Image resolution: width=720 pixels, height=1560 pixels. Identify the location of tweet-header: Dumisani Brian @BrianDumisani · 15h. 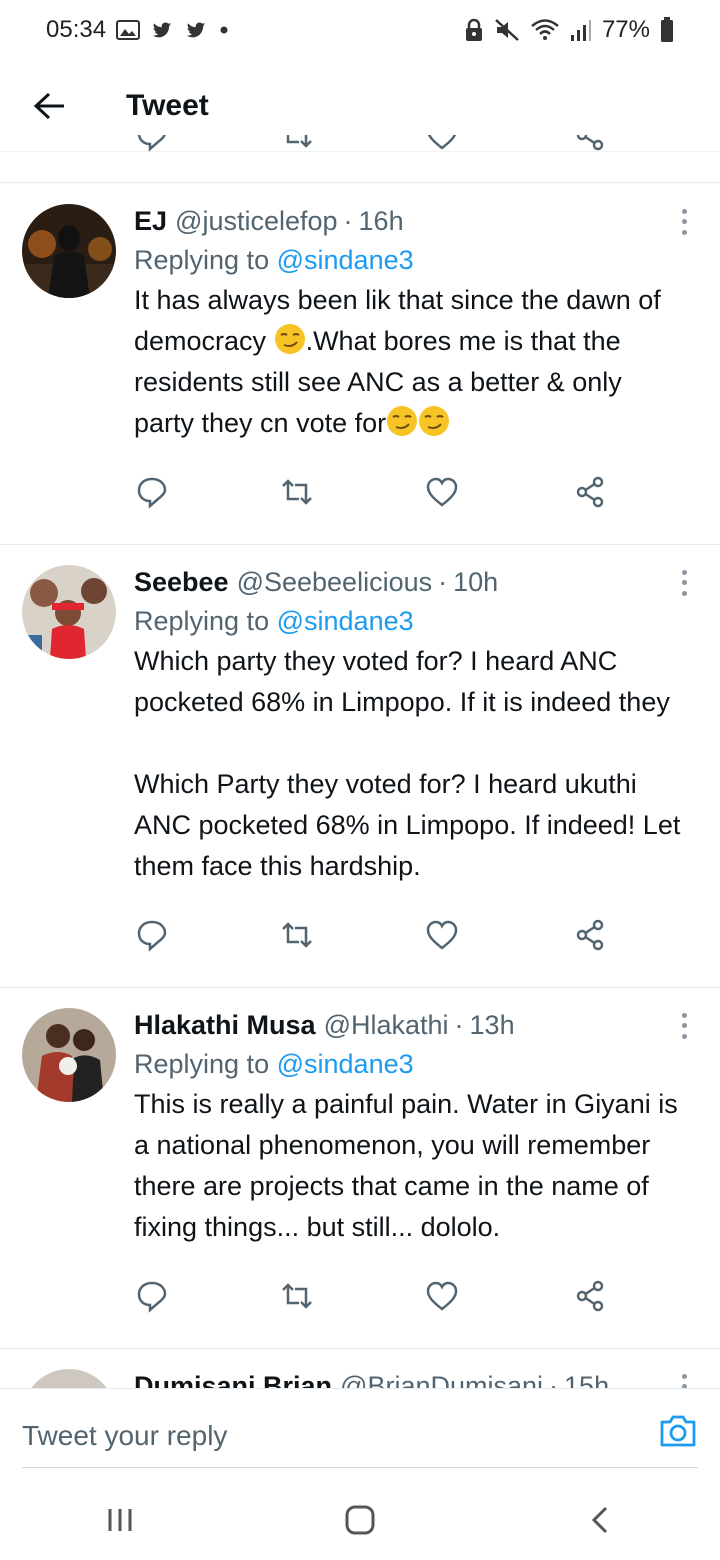
(416, 1377).